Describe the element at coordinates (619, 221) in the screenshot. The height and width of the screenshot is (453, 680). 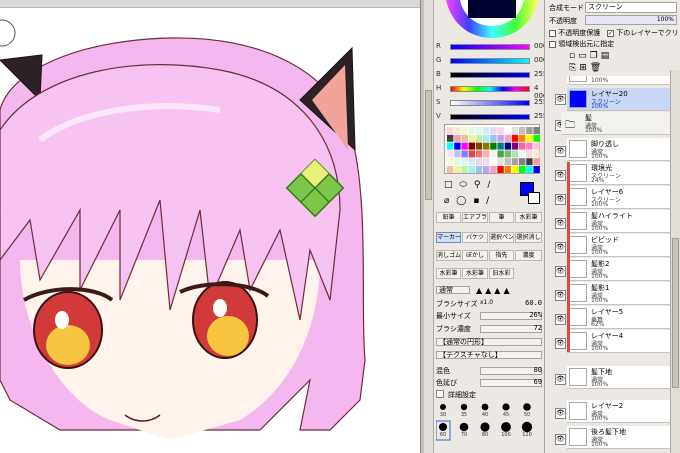
I see `layer-row: 髪ハイライト 通常 100%` at that location.